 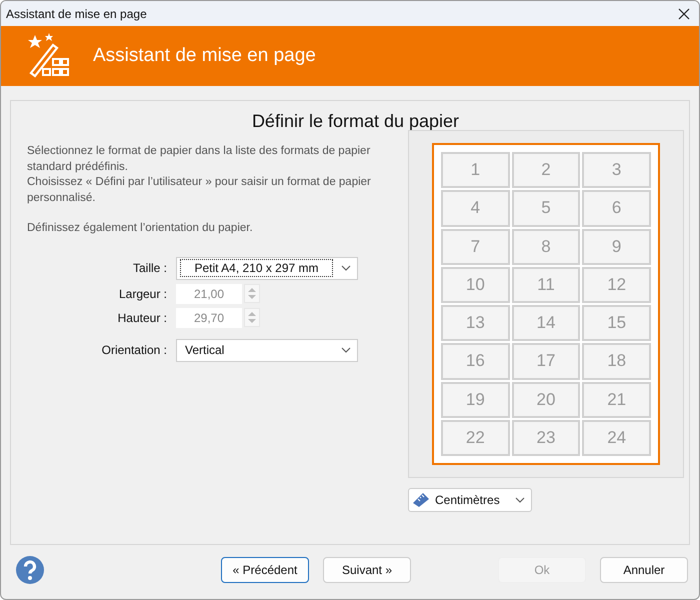 I want to click on dialog-button: Annuler, so click(x=644, y=570).